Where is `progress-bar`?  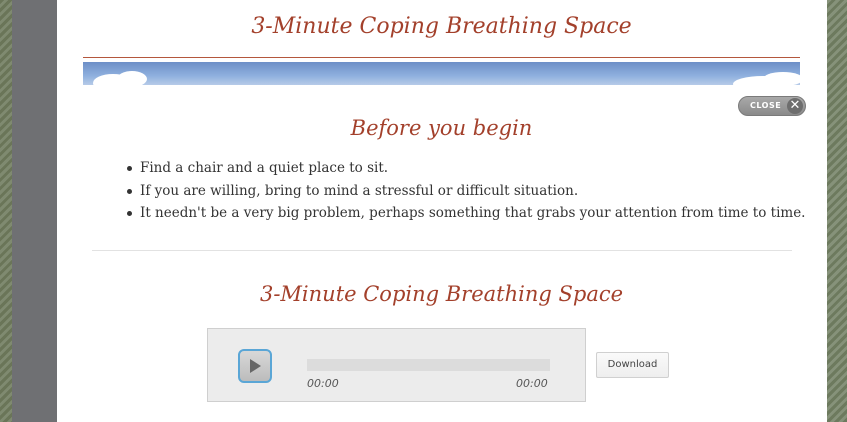
progress-bar is located at coordinates (428, 365).